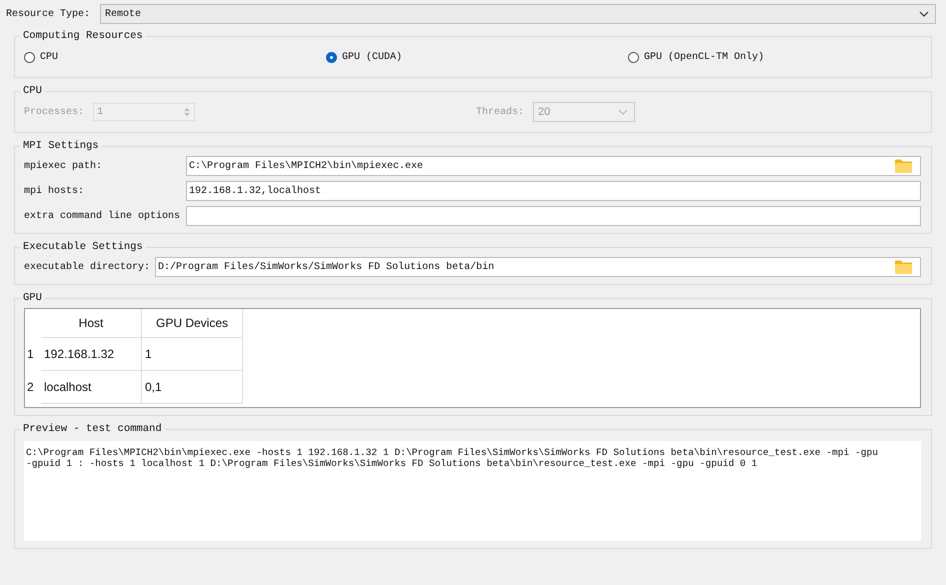 This screenshot has width=946, height=585. I want to click on group-title: Preview - test command, so click(92, 429).